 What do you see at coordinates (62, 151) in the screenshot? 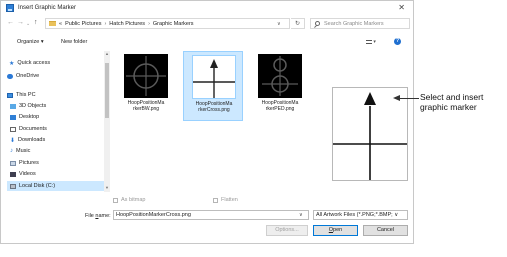
I see `sidebar-item-music: ♪ Music` at bounding box center [62, 151].